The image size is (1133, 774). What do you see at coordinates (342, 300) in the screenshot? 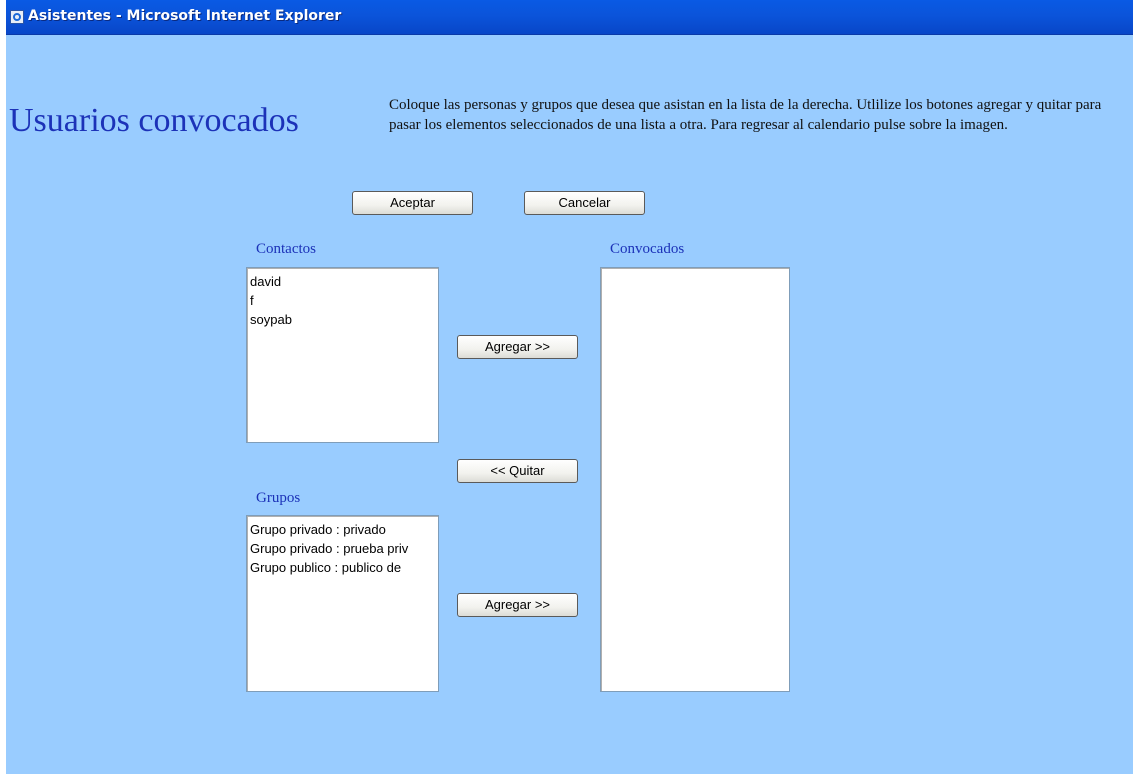
I see `contact-option: f` at bounding box center [342, 300].